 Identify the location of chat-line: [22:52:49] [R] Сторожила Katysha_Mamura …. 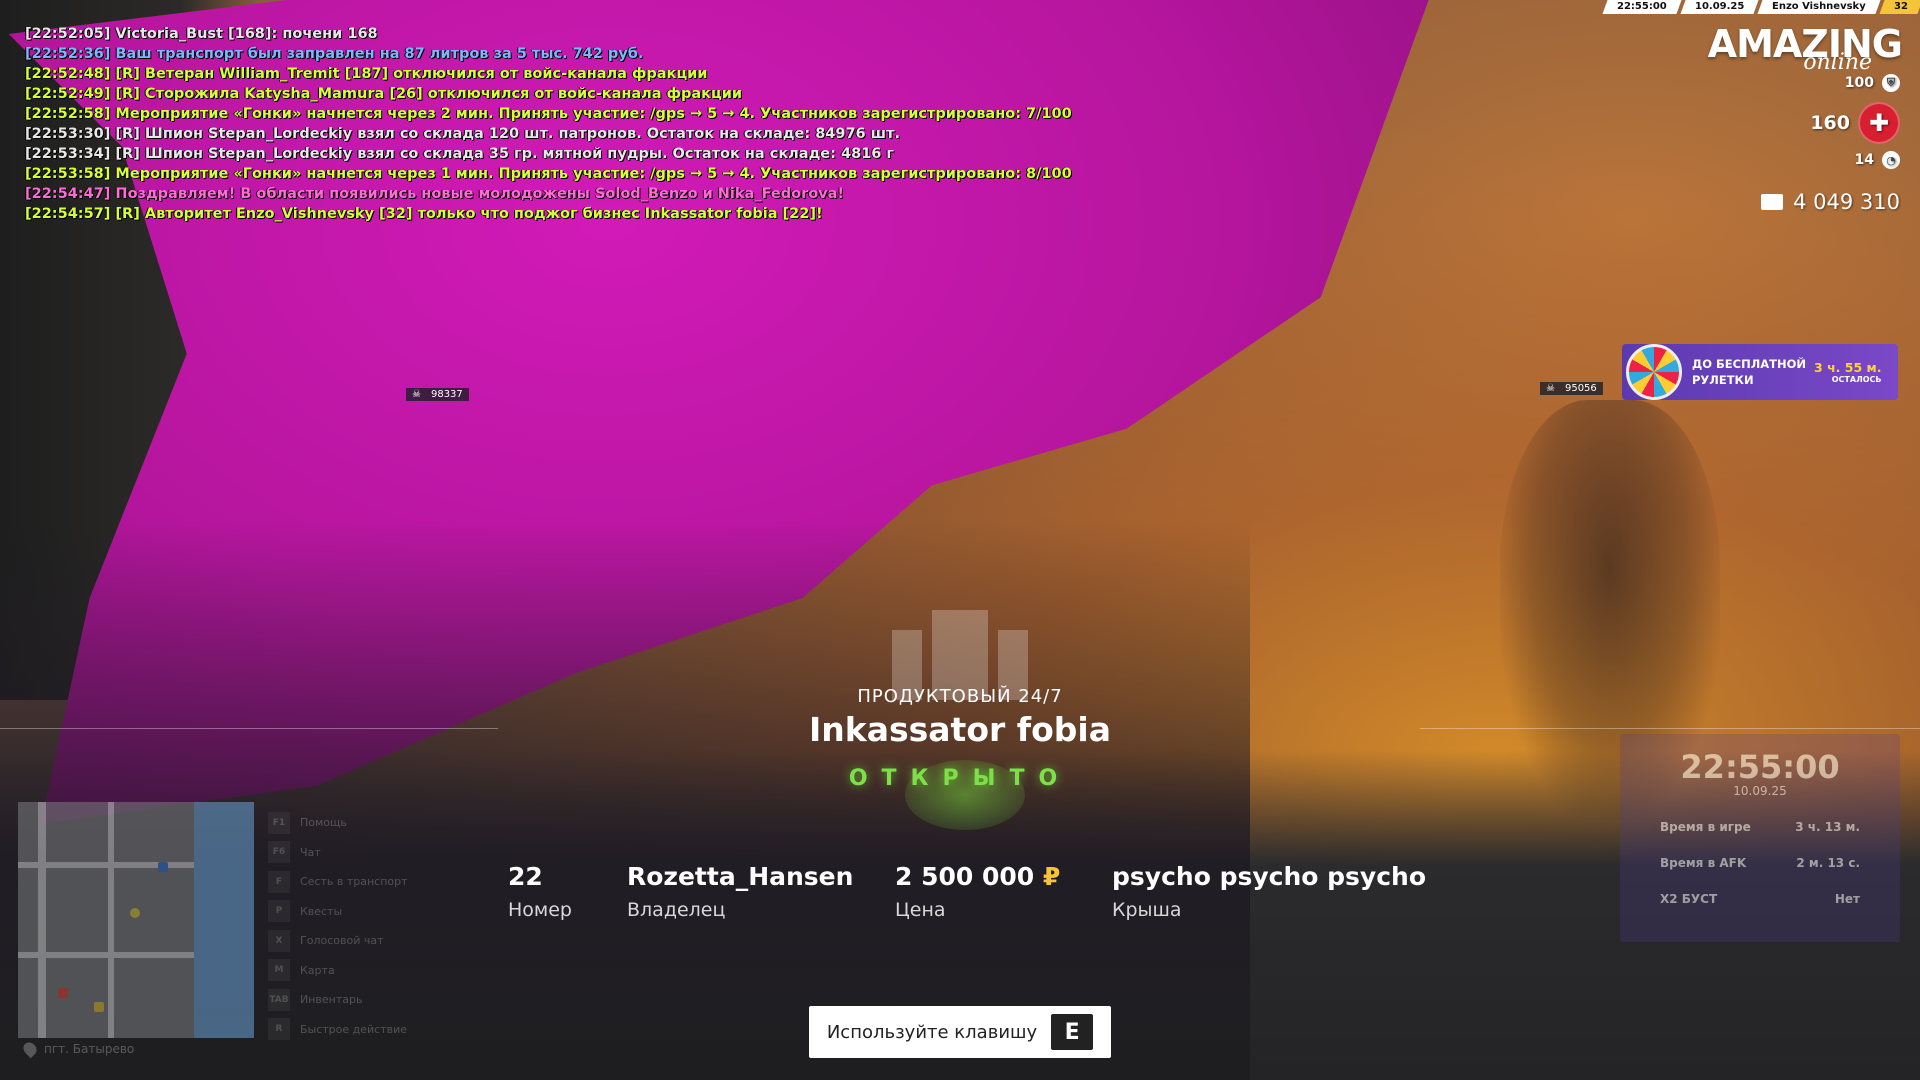
(384, 94).